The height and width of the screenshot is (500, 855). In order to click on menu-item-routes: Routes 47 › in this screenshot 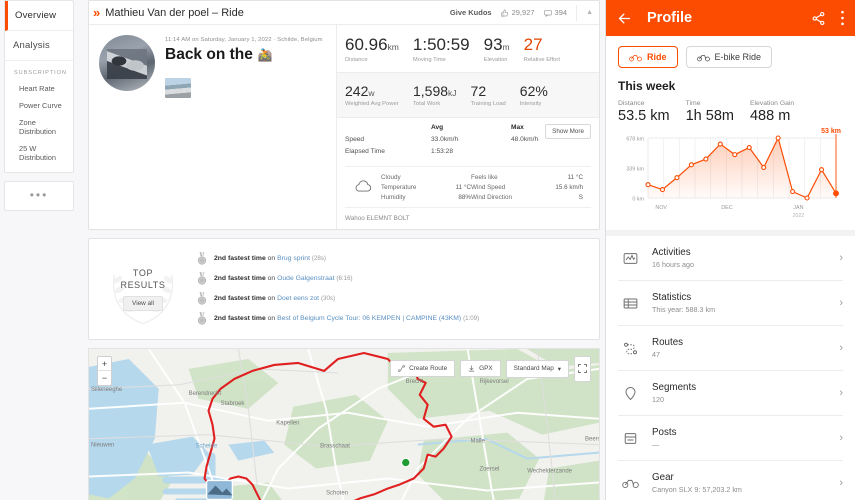, I will do `click(730, 348)`.